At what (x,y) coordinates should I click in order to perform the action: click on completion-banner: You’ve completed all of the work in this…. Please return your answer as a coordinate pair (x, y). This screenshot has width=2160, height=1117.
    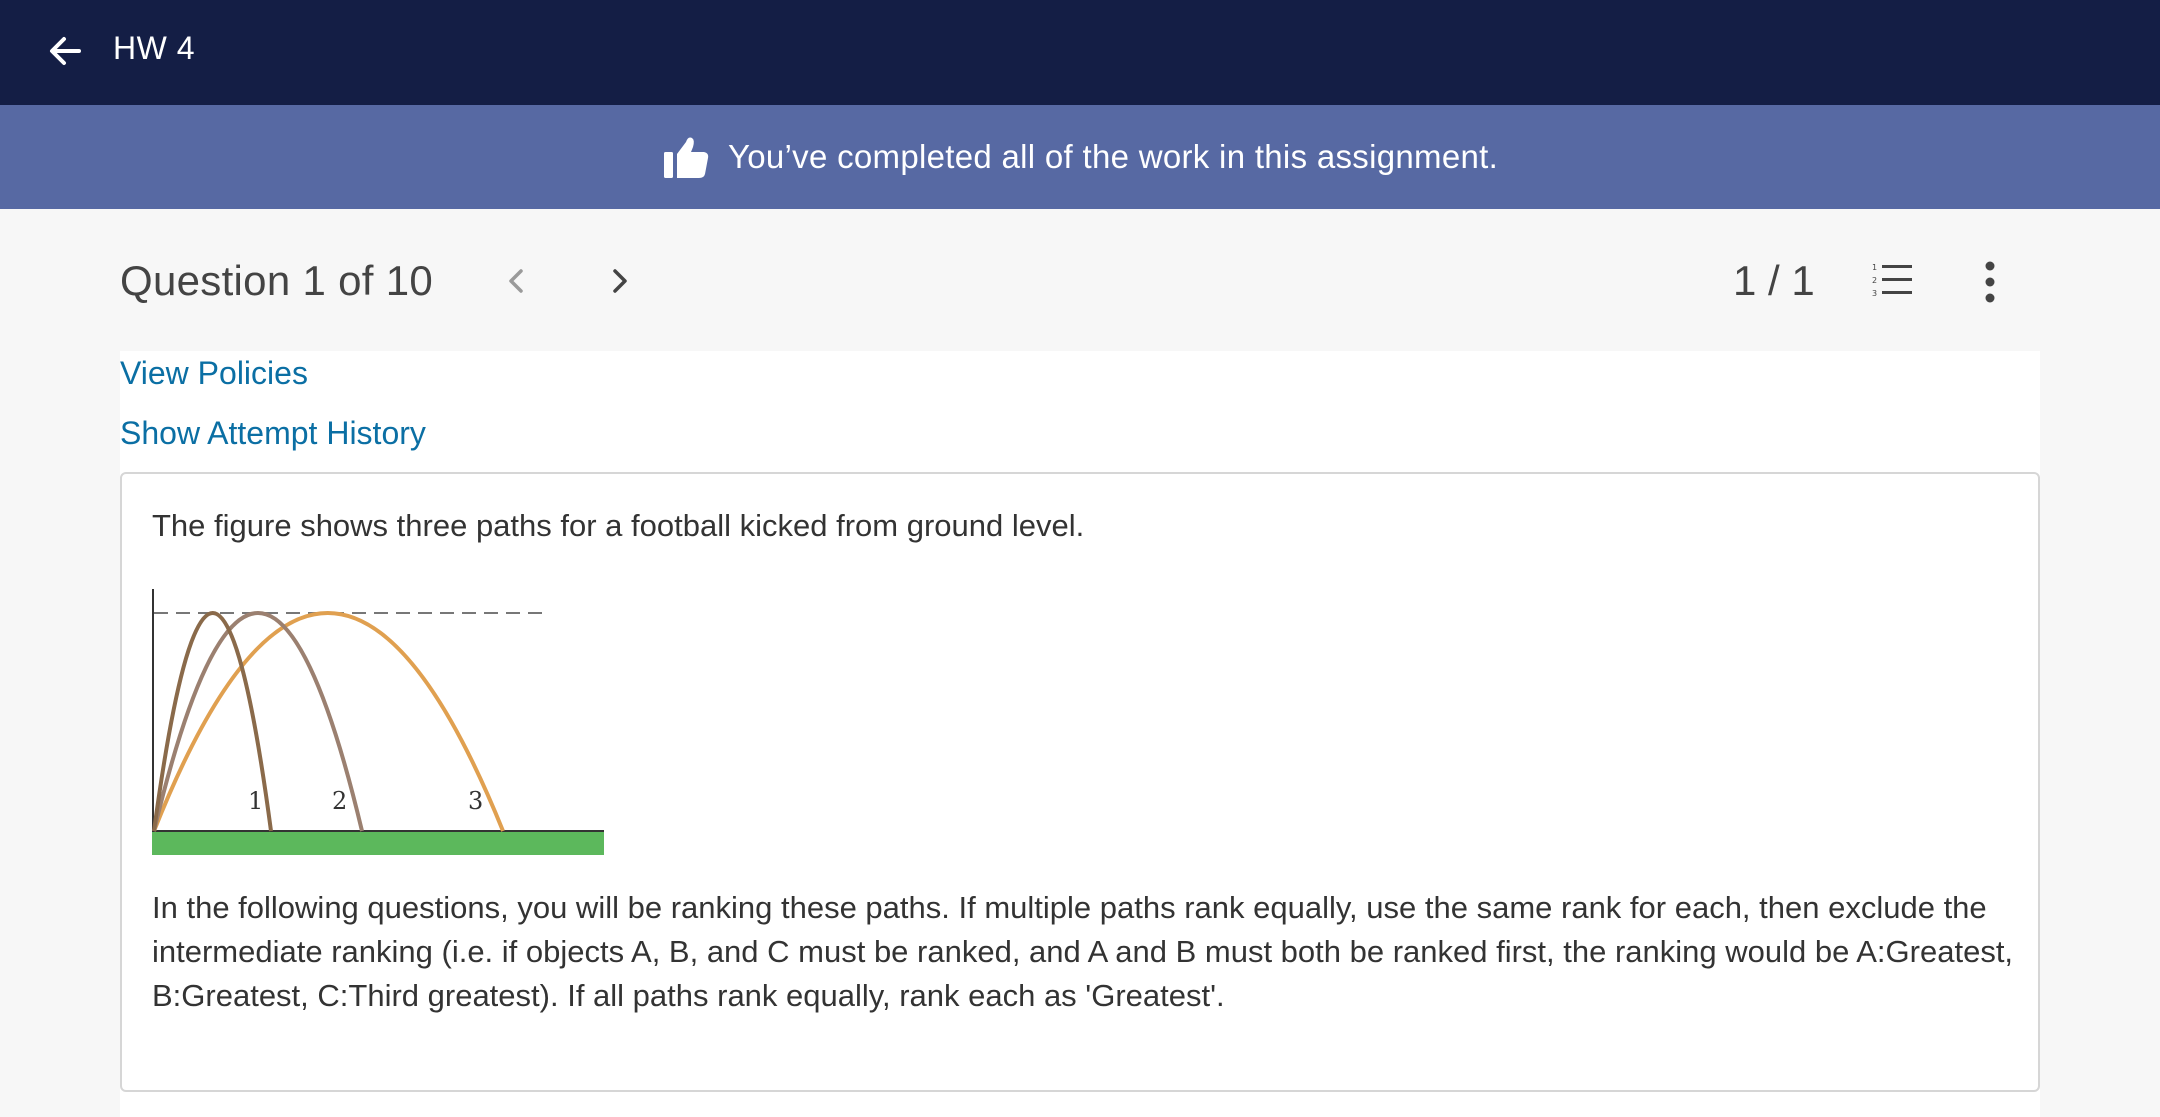
    Looking at the image, I should click on (1080, 157).